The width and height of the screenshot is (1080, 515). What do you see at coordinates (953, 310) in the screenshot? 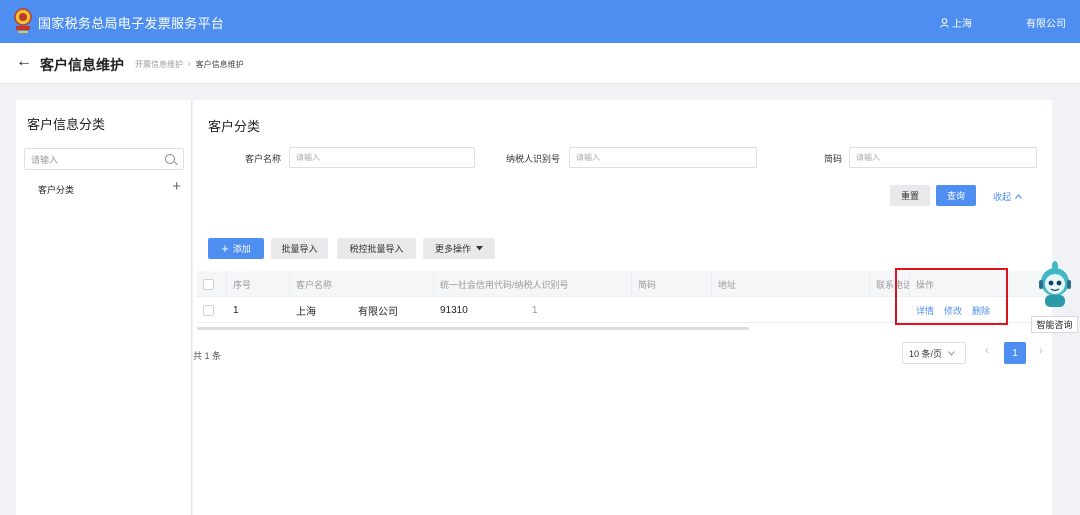
I see `edit-link: 修改` at bounding box center [953, 310].